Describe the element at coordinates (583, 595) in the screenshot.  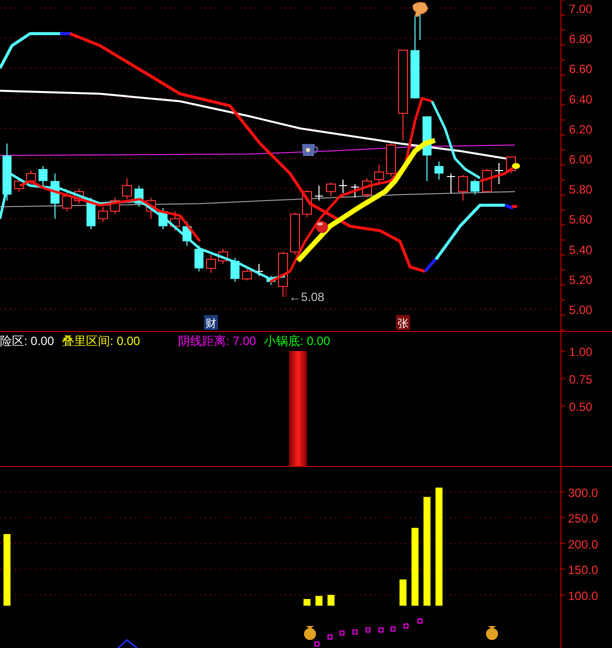
I see `axis-label: 100.0` at that location.